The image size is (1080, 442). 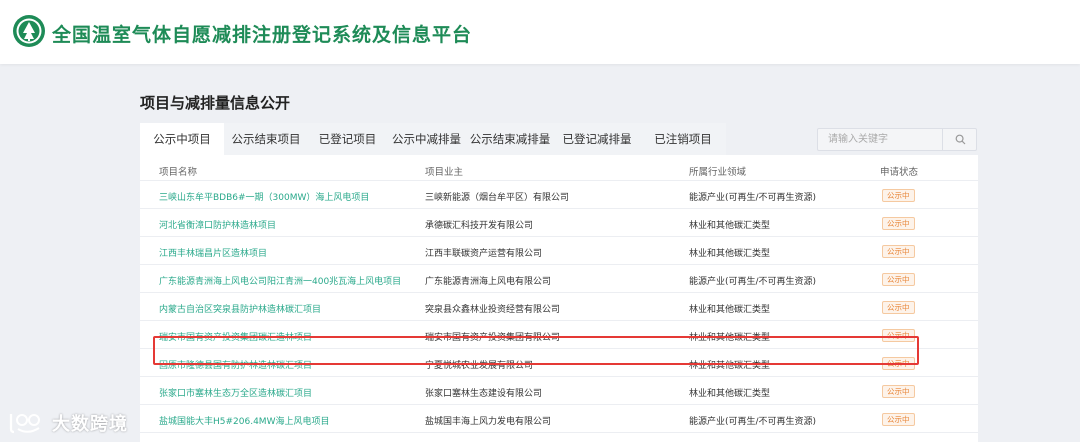 I want to click on project-name-link: 江西丰林瑞昌片区造林项目, so click(x=213, y=252).